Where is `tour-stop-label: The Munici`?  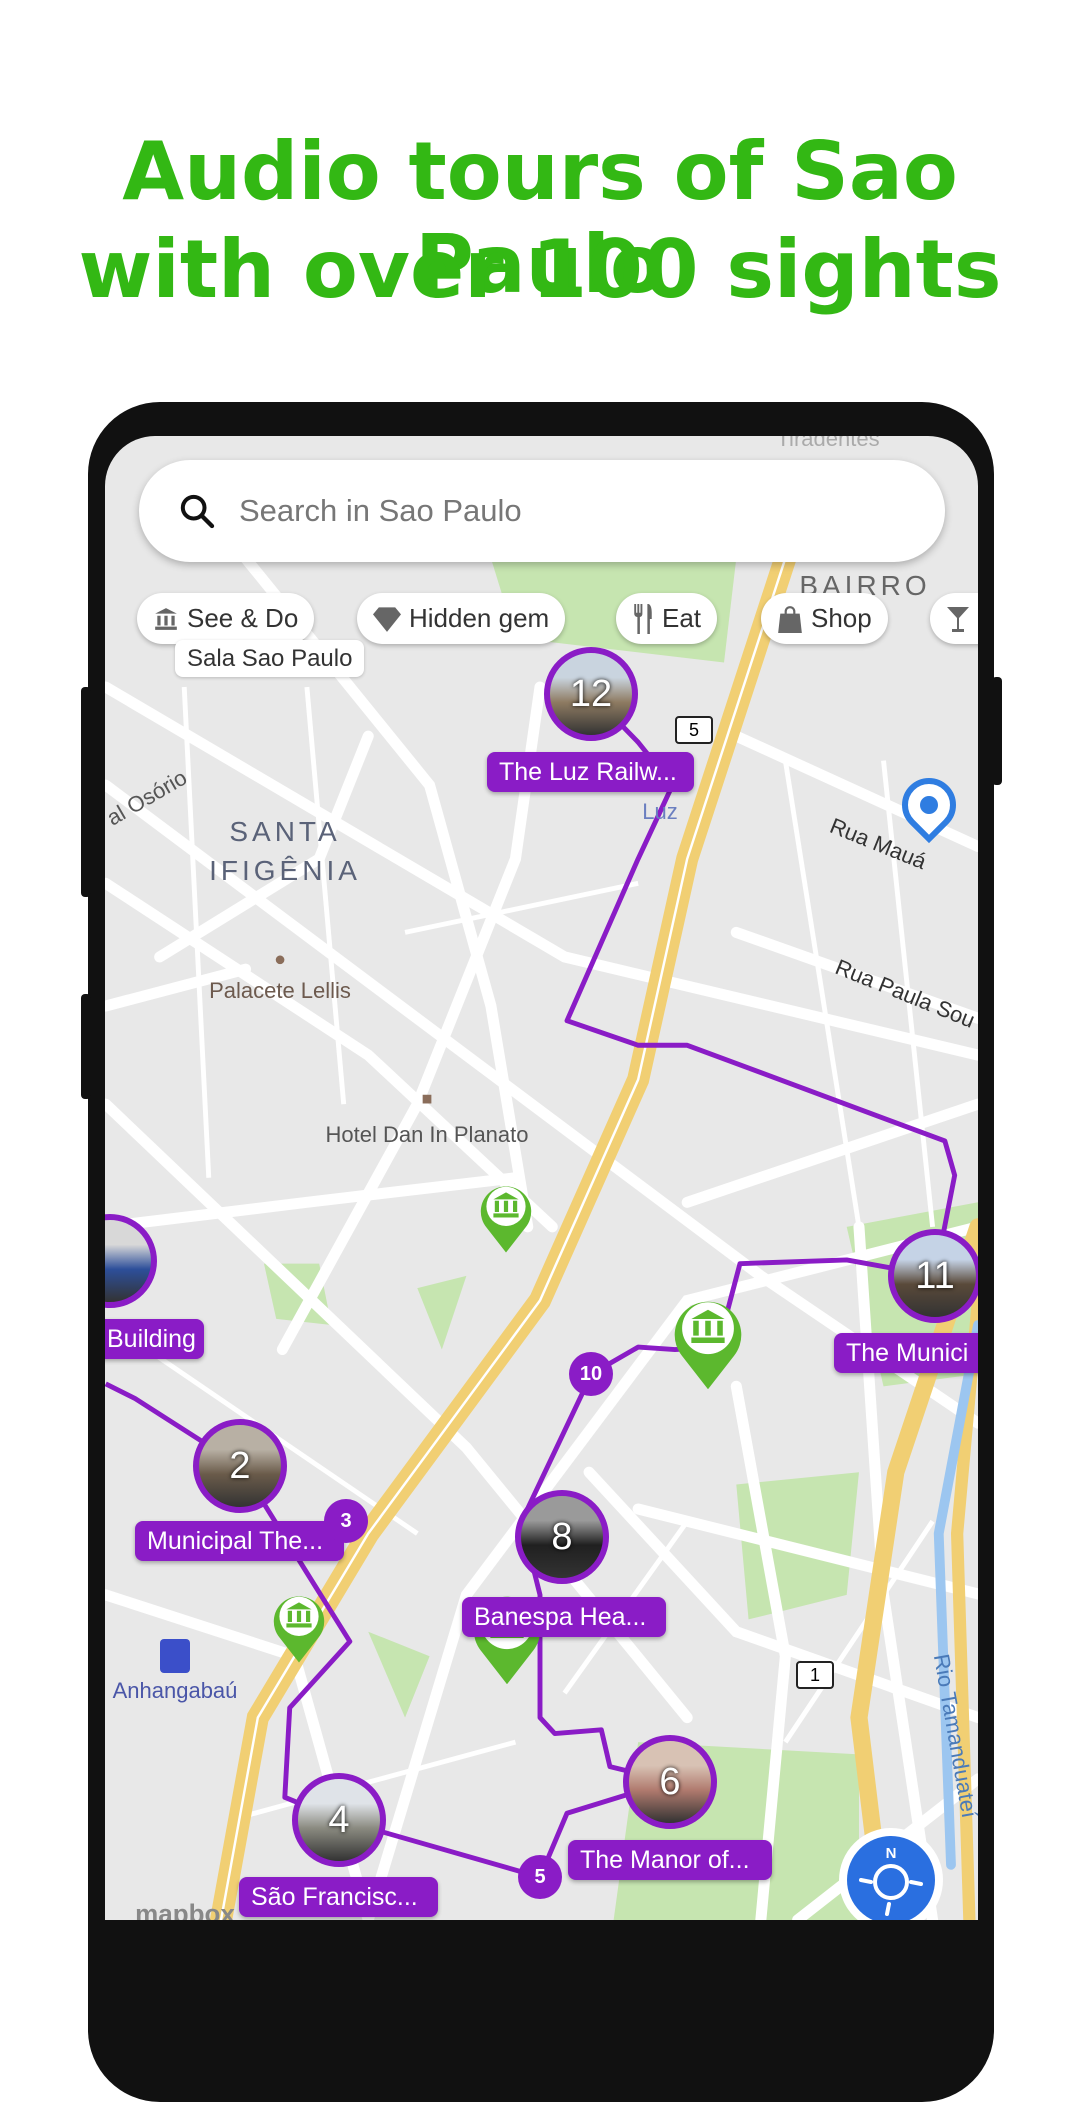 tour-stop-label: The Munici is located at coordinates (906, 1353).